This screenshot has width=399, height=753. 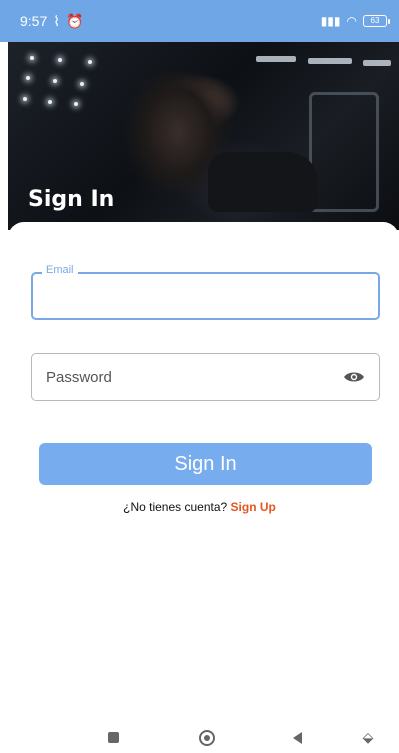 I want to click on battery-icon: 63, so click(x=376, y=21).